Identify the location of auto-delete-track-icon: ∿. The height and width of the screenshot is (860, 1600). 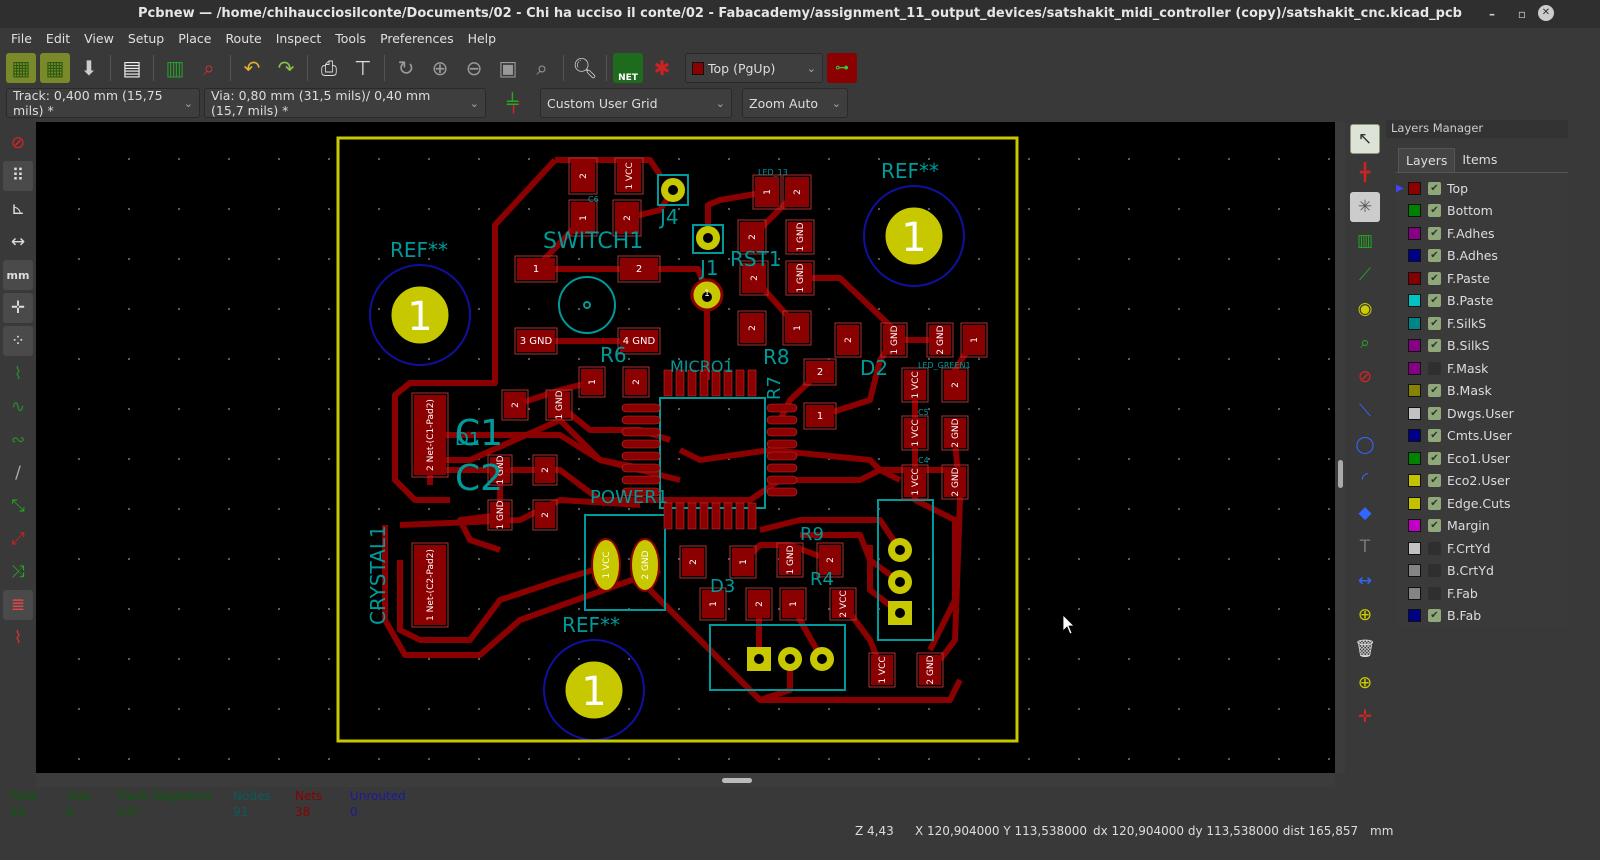
(18, 407).